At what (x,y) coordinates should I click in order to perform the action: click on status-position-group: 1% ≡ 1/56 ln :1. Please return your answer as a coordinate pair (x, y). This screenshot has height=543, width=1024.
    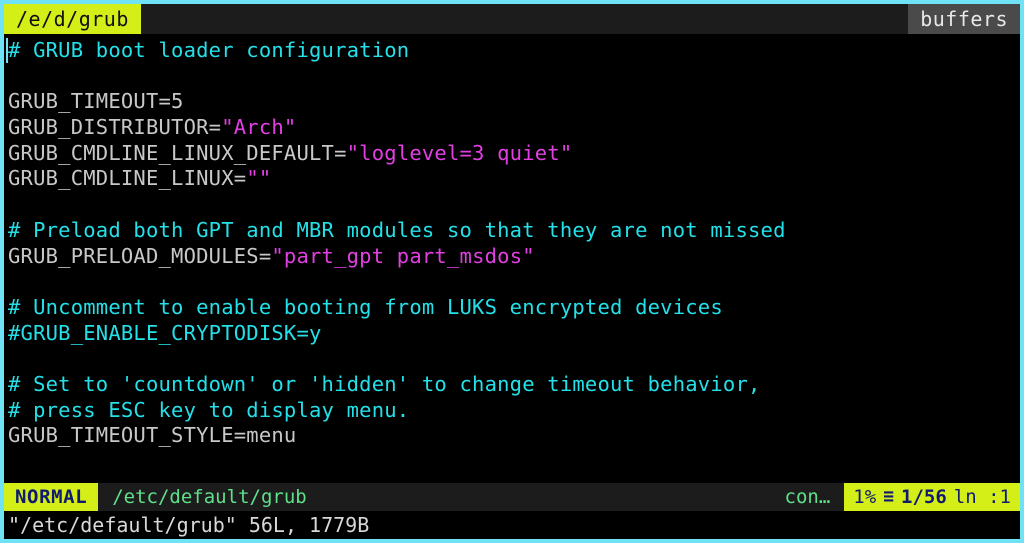
    Looking at the image, I should click on (932, 497).